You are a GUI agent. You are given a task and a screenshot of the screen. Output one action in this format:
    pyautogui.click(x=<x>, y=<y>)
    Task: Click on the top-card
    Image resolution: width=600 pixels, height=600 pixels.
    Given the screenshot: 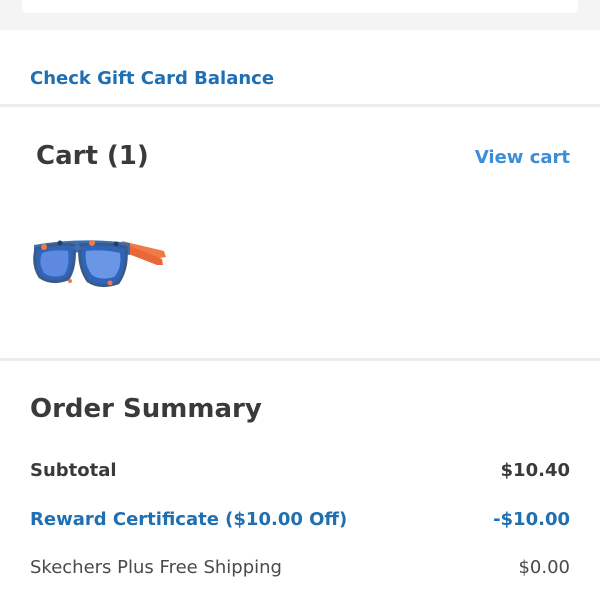 What is the action you would take?
    pyautogui.click(x=300, y=6)
    